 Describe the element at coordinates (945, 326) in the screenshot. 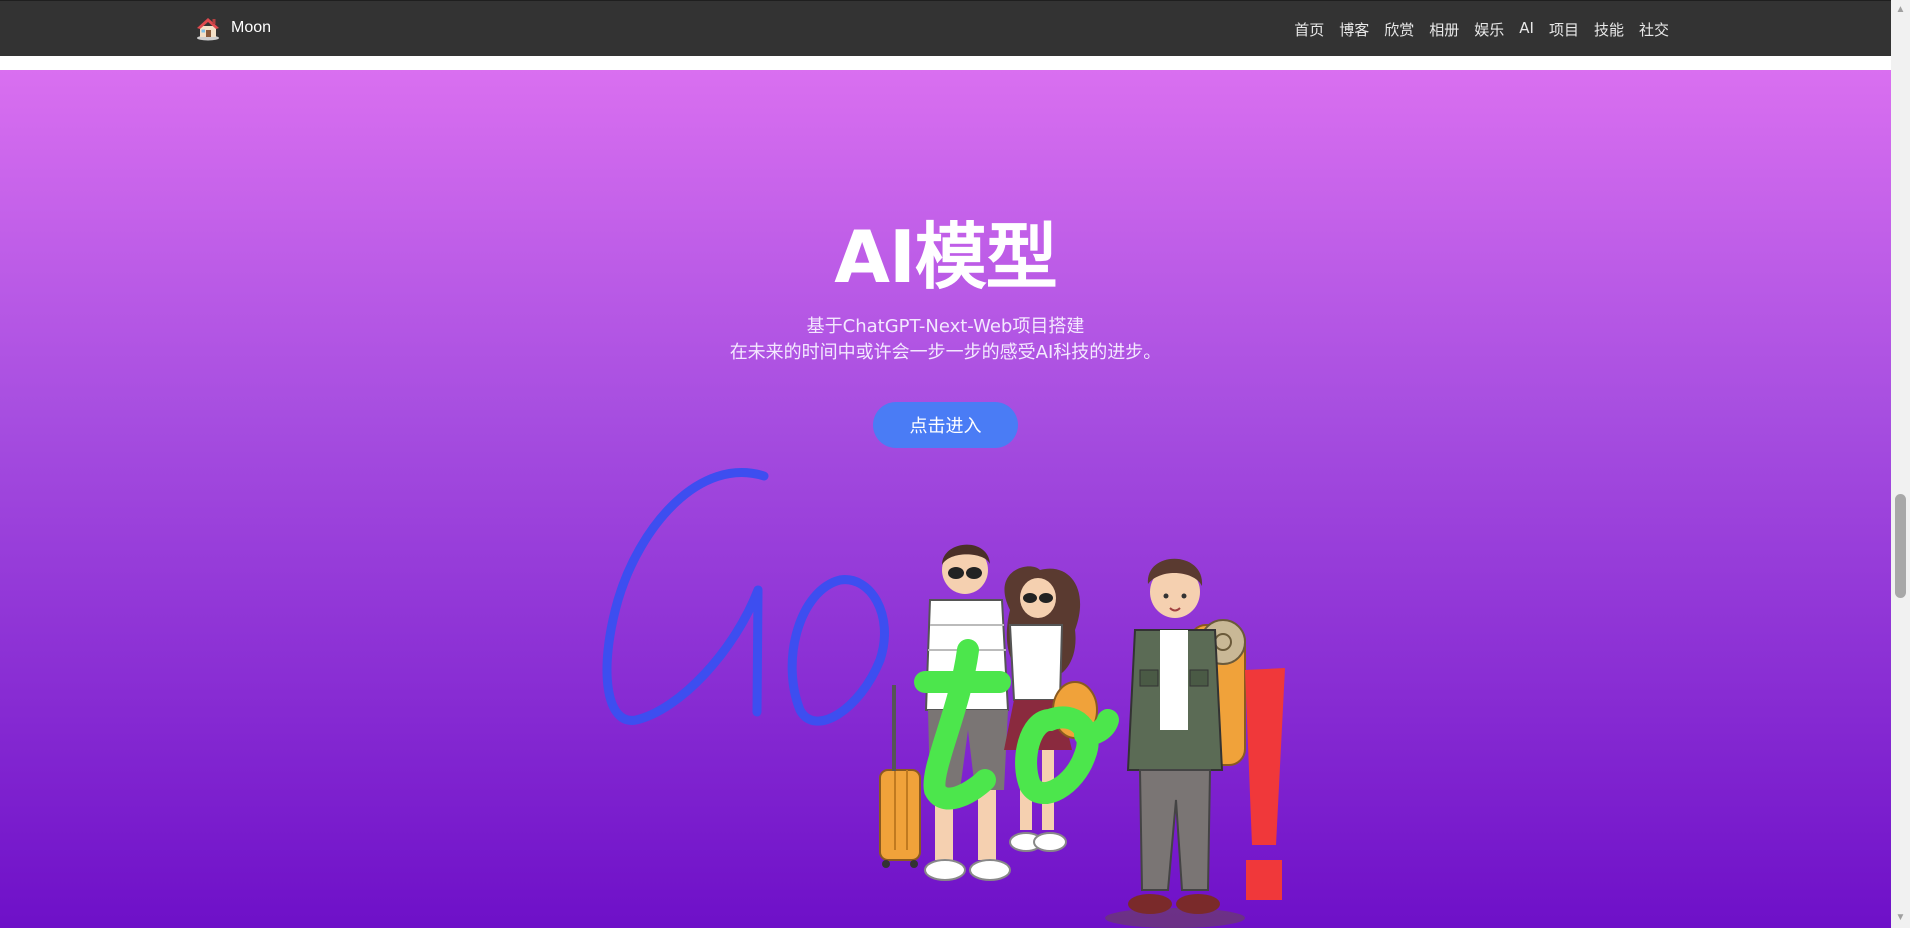

I see `hero-subtitle-line1: 基于ChatGPT-Next-Web项目搭建` at that location.